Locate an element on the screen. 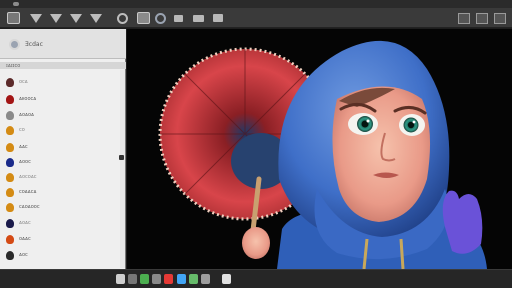  layer-item: ᴄᴀᴏᴀᴏᴏᴄ is located at coordinates (63, 207).